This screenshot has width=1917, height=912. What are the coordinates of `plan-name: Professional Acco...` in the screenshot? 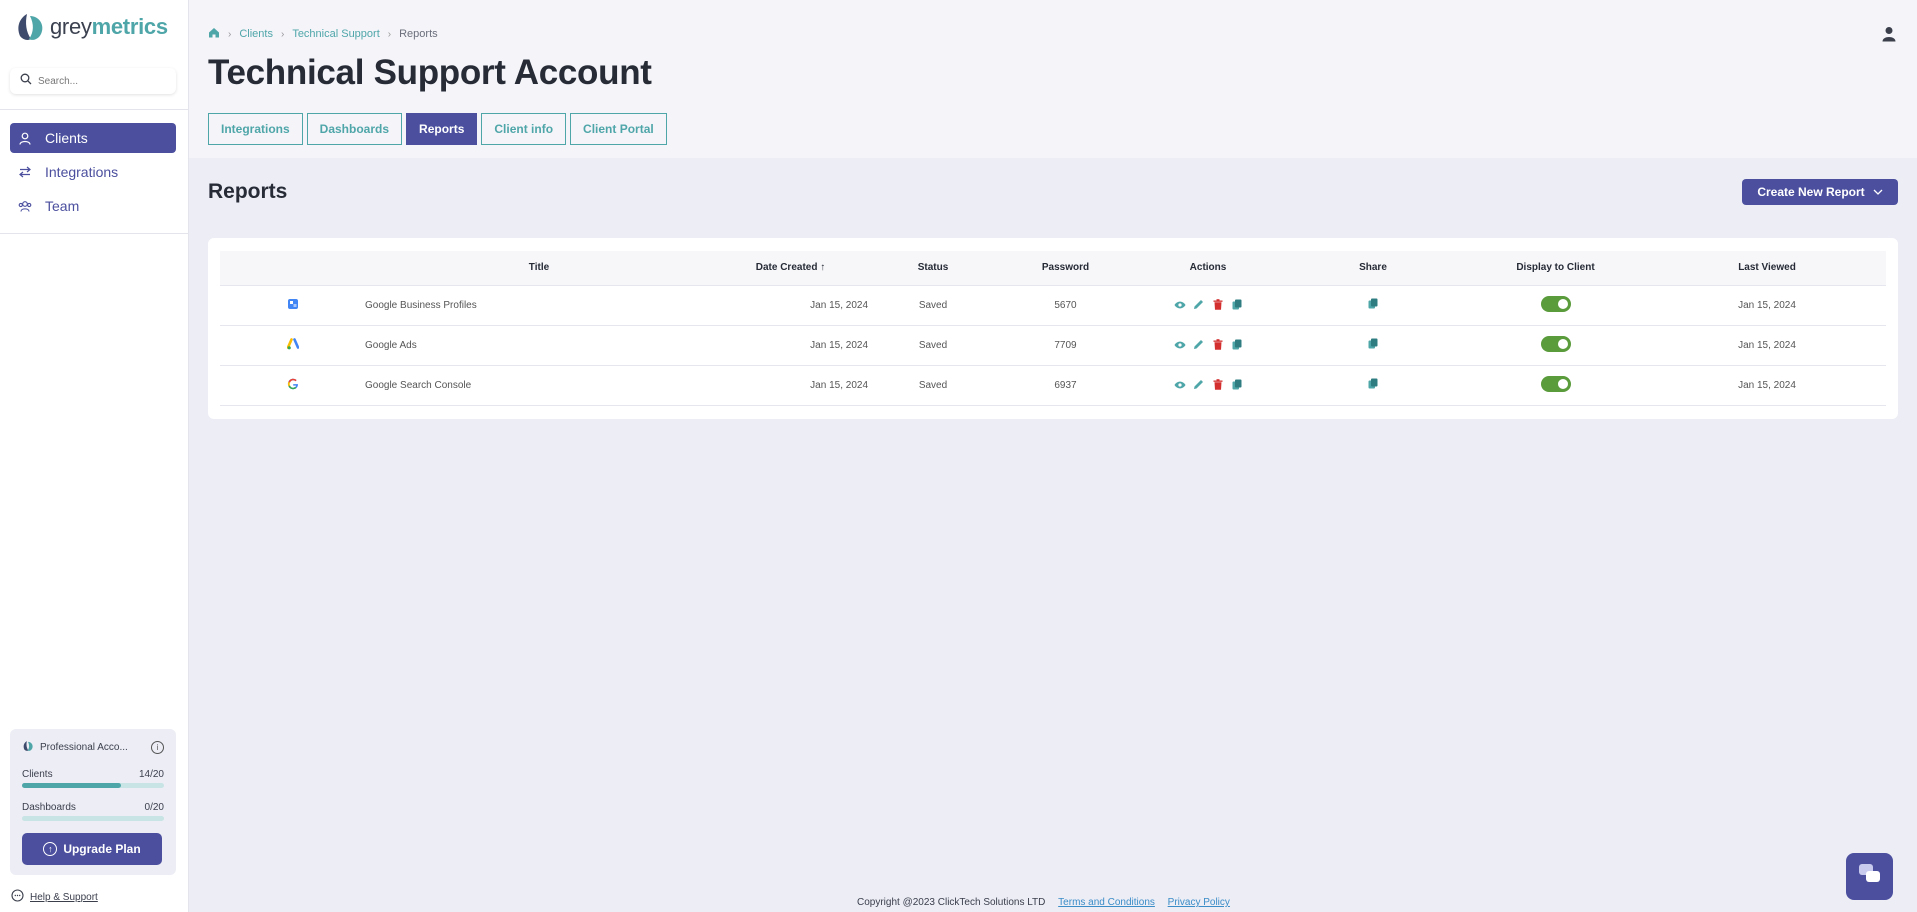 It's located at (84, 747).